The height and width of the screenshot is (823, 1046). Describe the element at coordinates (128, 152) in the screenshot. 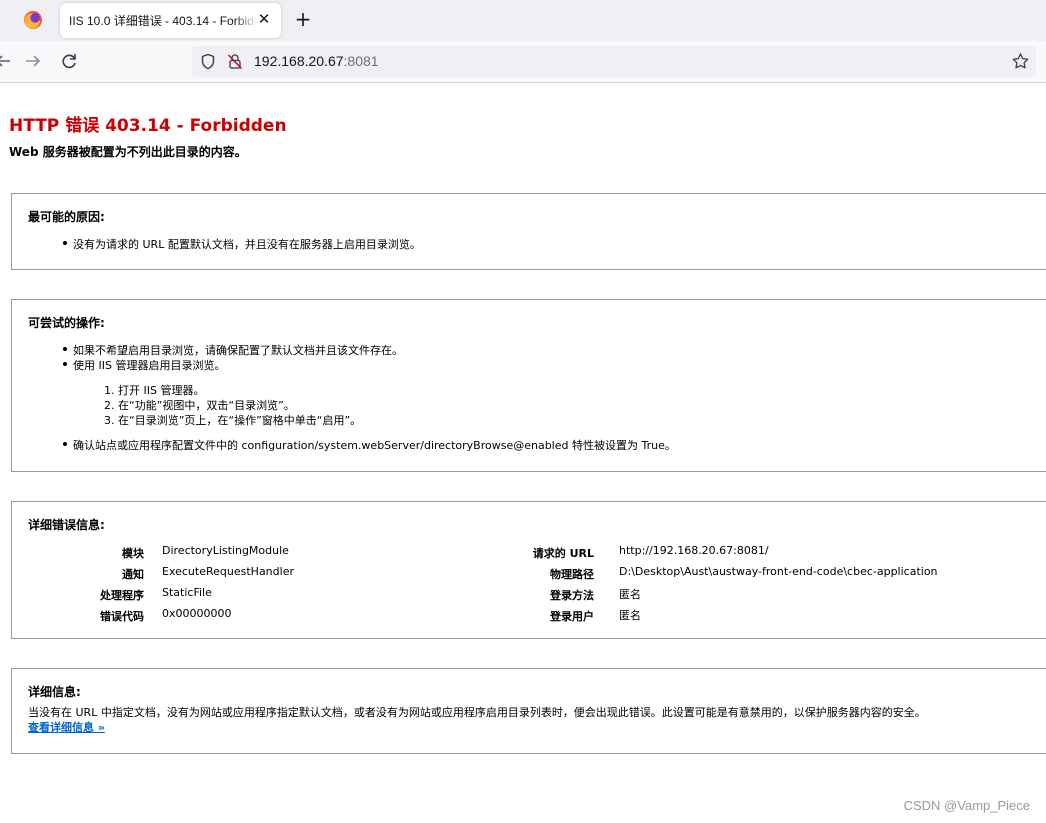

I see `error-subtitle: Web 服务器被配置为不列出此目录的内容。` at that location.